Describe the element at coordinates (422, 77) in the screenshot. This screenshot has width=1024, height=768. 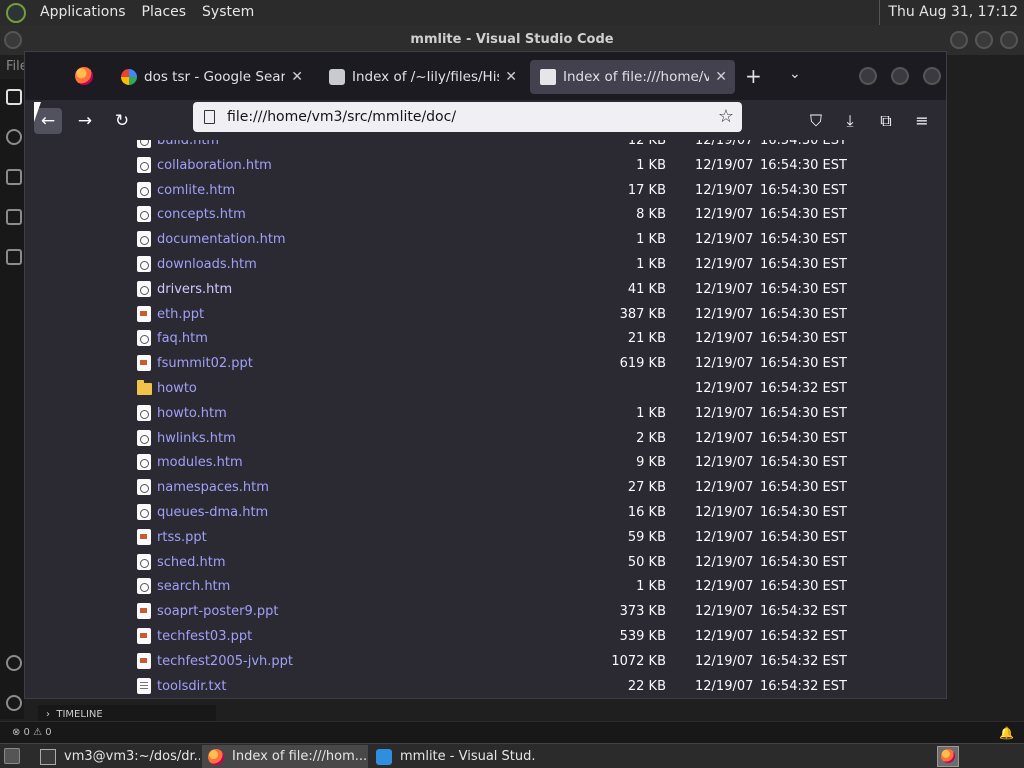
I see `tab-histmm-index: Index of /~lily/files/HistMM ✕` at that location.